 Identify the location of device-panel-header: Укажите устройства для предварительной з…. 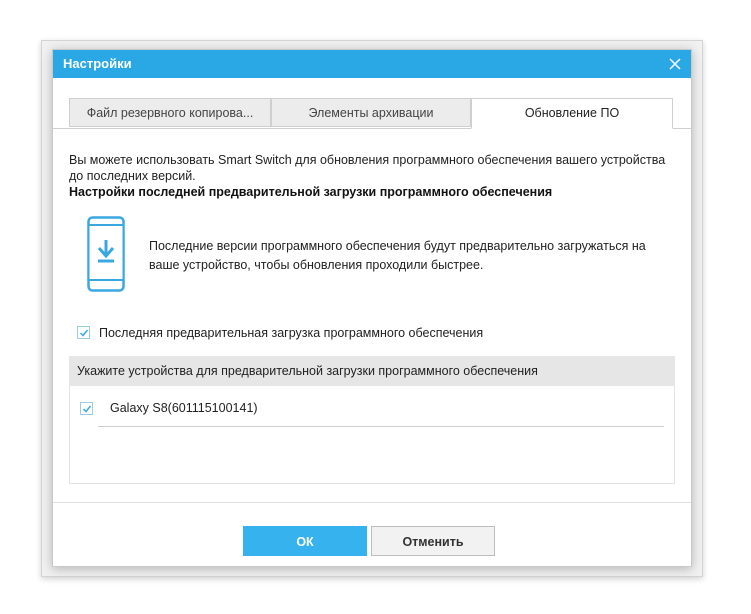
(372, 371).